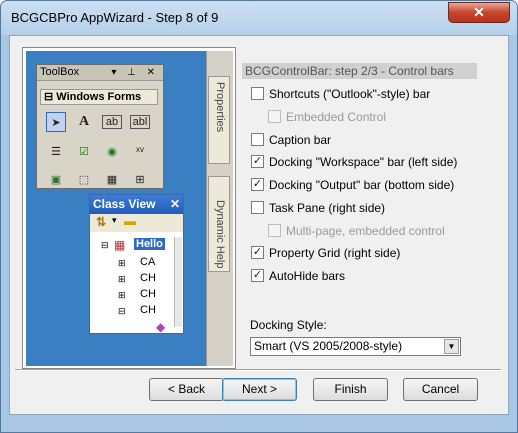 The height and width of the screenshot is (433, 518). What do you see at coordinates (56, 122) in the screenshot?
I see `pointer-tool-icon: ➤` at bounding box center [56, 122].